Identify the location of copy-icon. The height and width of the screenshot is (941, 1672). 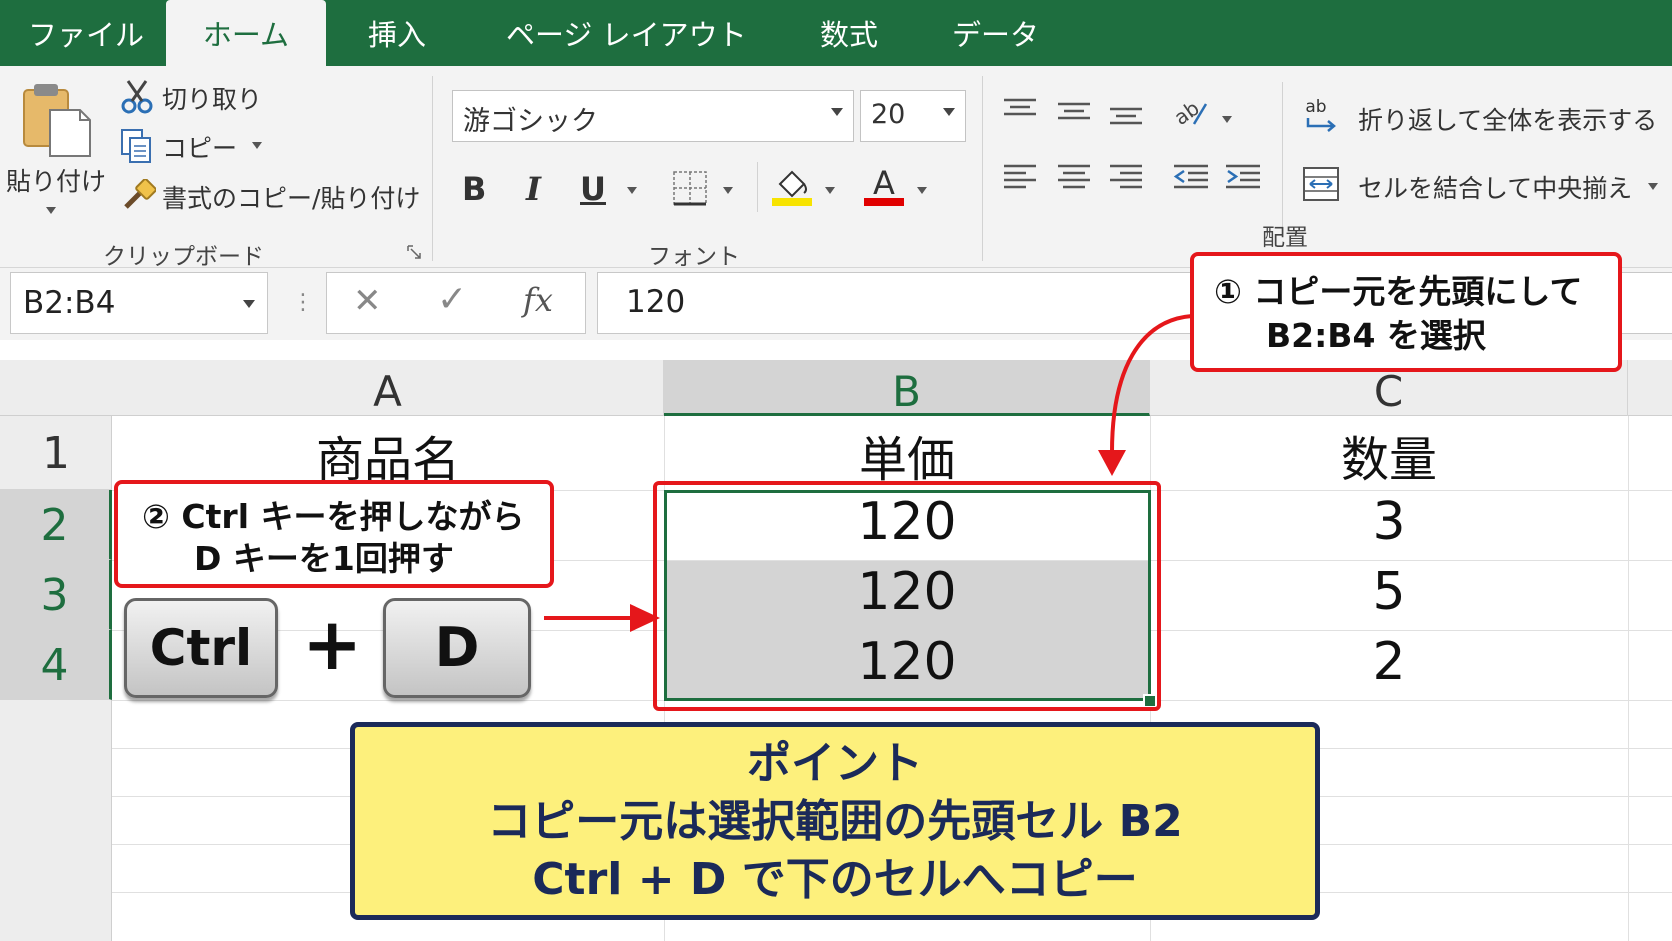
(137, 146).